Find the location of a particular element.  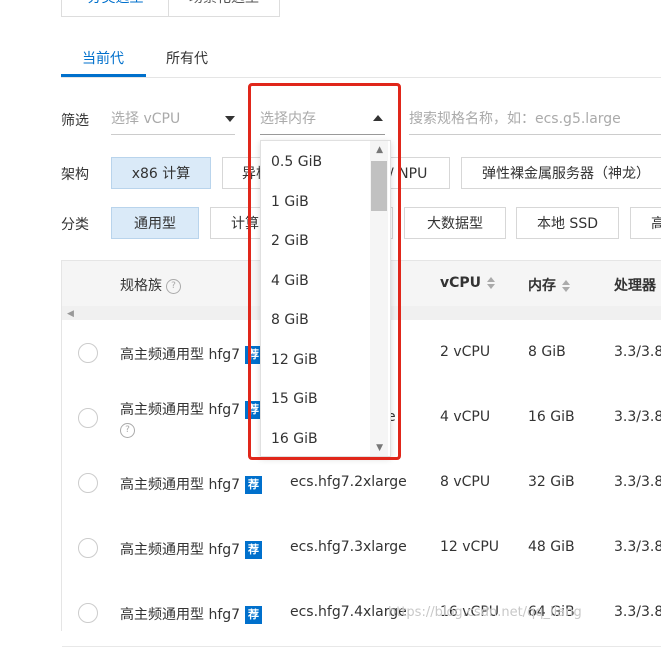

tab-current-generation: 当前代 is located at coordinates (103, 58).